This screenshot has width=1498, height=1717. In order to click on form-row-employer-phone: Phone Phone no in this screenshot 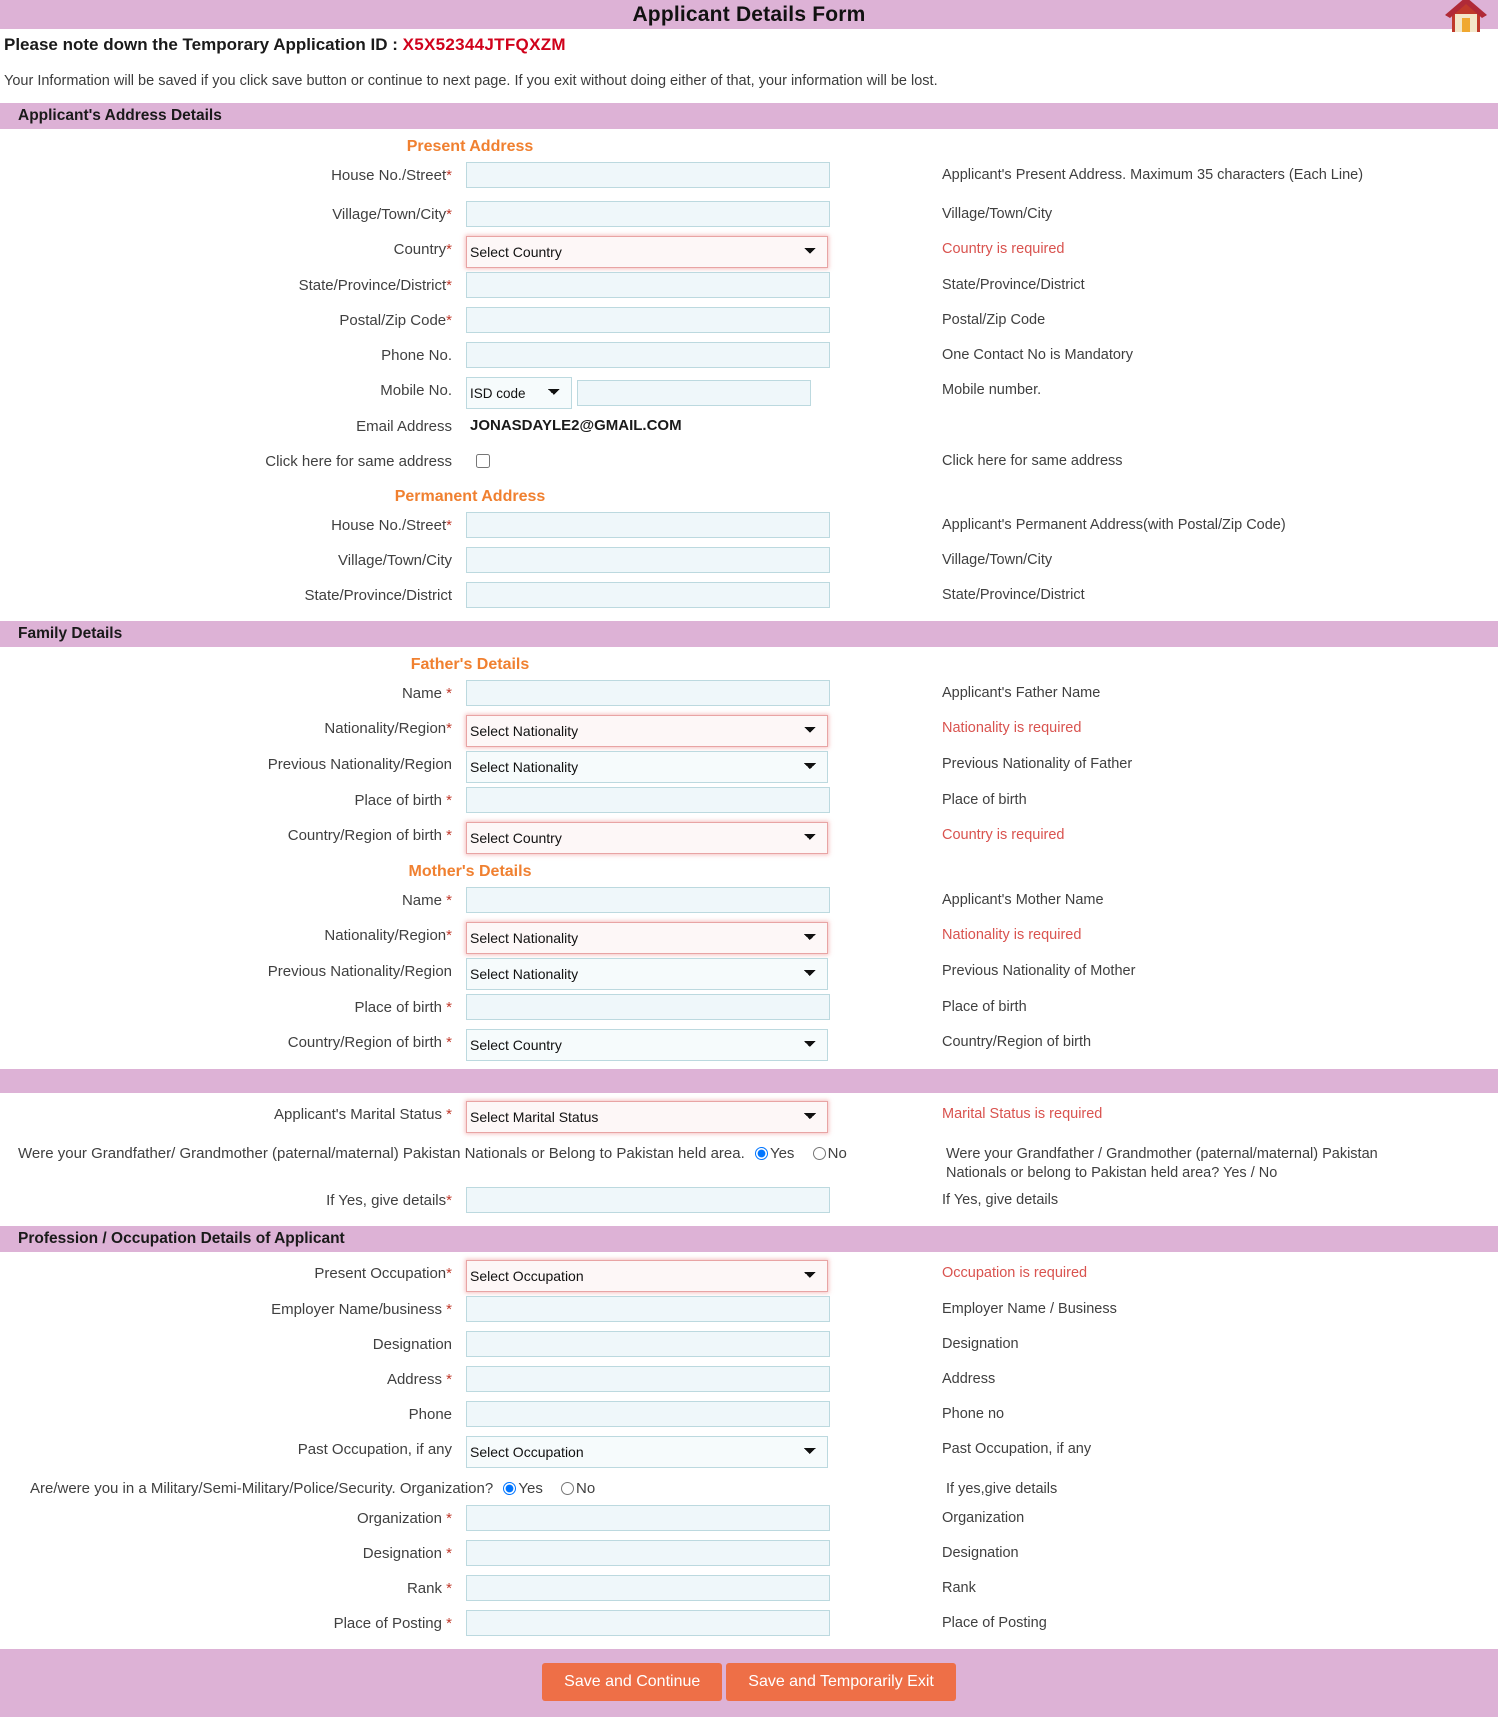, I will do `click(749, 1416)`.